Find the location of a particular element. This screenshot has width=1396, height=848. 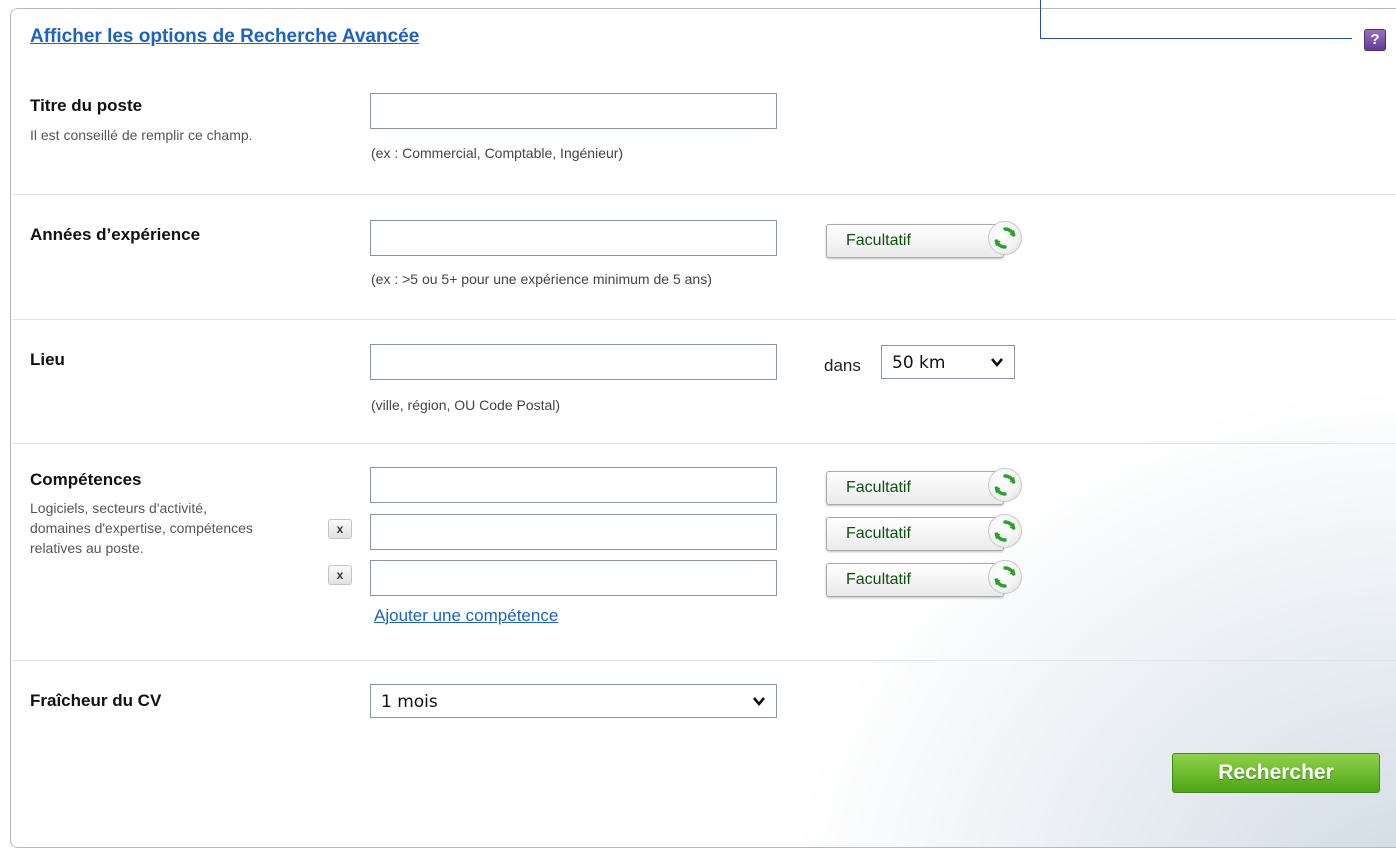

experience-label: Années d’expérience is located at coordinates (115, 234).